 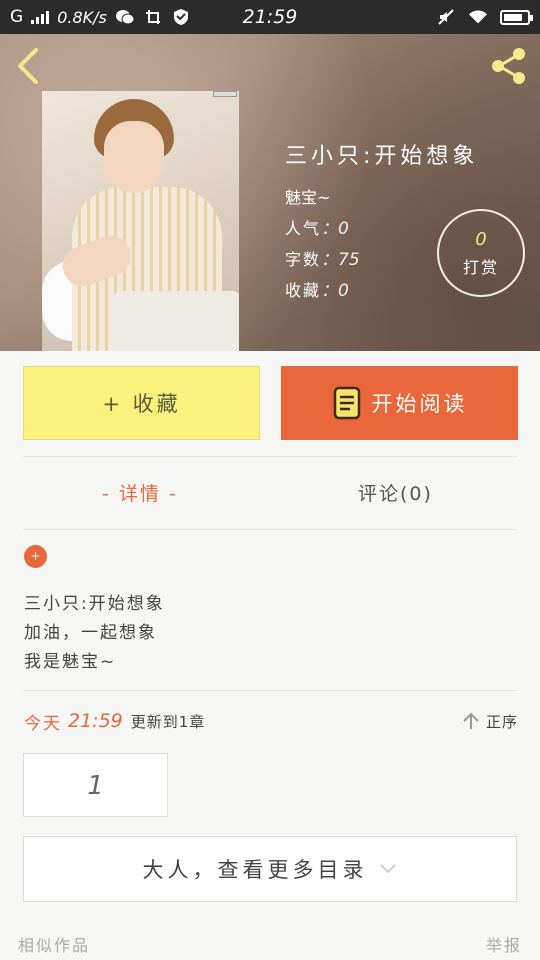 What do you see at coordinates (270, 17) in the screenshot?
I see `status-bar: G 0.8K/s 21:59` at bounding box center [270, 17].